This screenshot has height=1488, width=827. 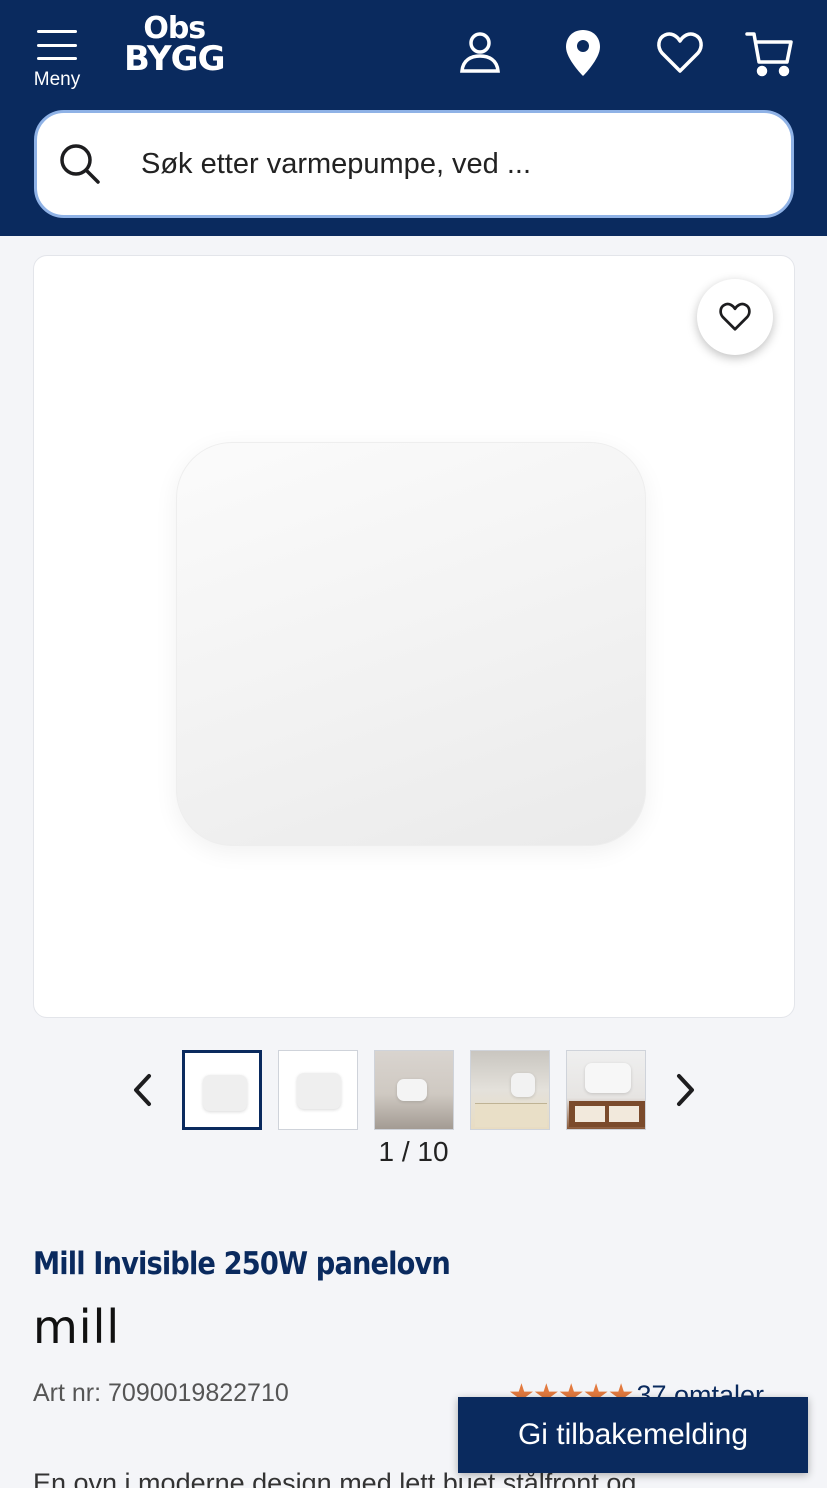 I want to click on menu-button: Meny, so click(x=57, y=60).